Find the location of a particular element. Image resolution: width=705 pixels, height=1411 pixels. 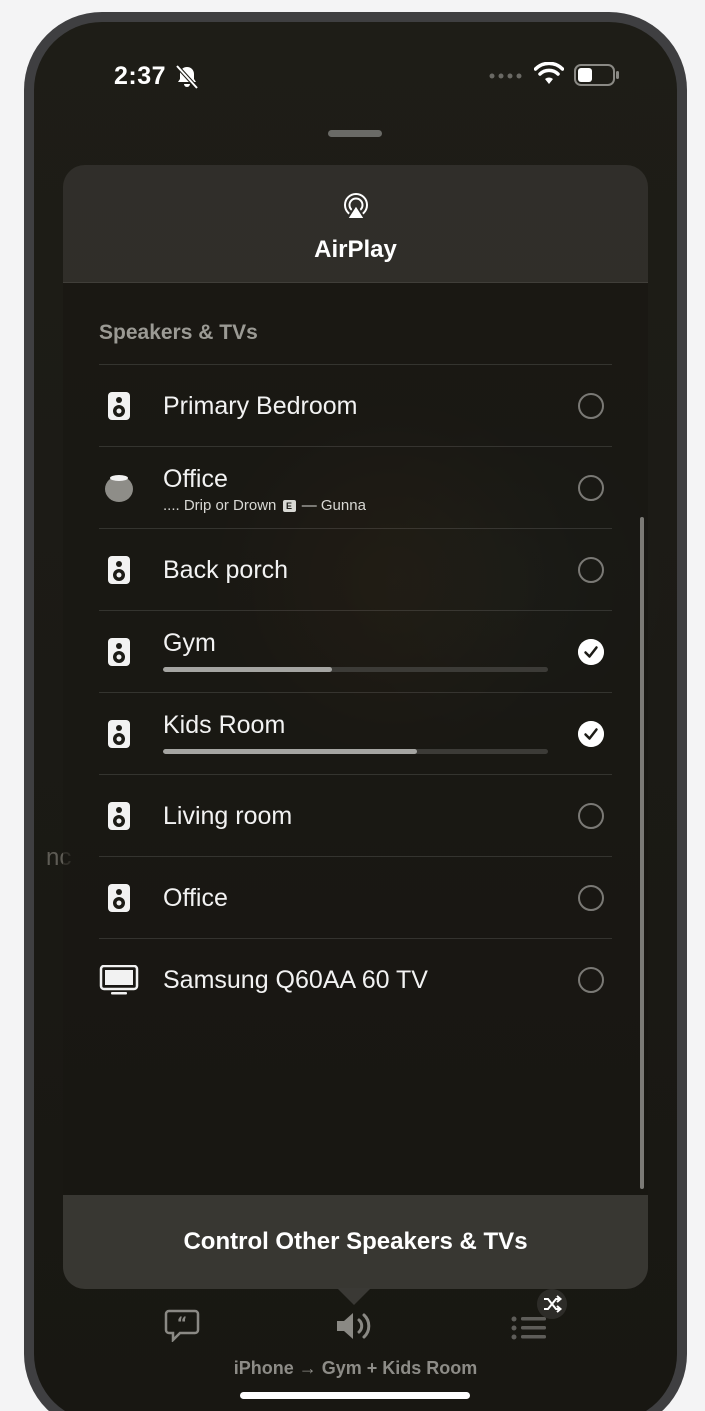

lyrics-icon: “ is located at coordinates (182, 1325).